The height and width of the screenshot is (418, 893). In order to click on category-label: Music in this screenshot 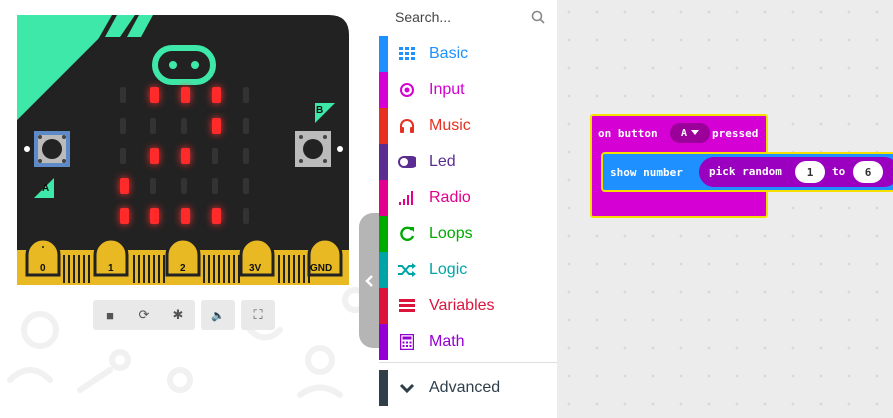, I will do `click(450, 125)`.